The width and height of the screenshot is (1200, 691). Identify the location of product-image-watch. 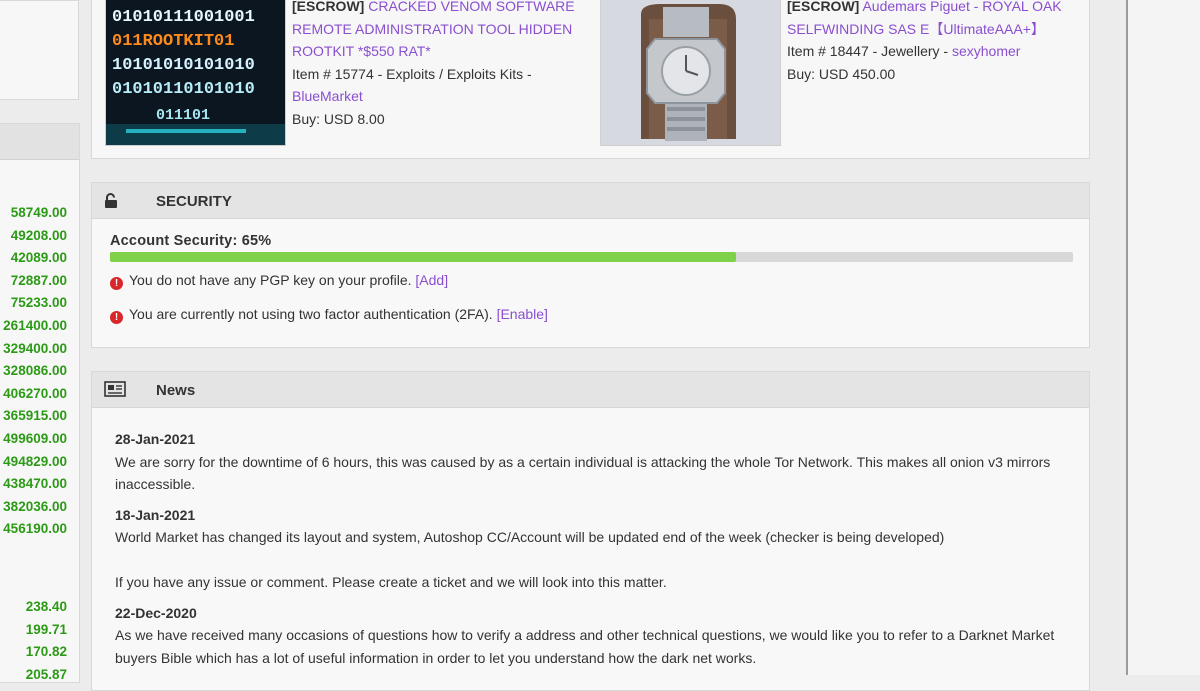
(690, 73).